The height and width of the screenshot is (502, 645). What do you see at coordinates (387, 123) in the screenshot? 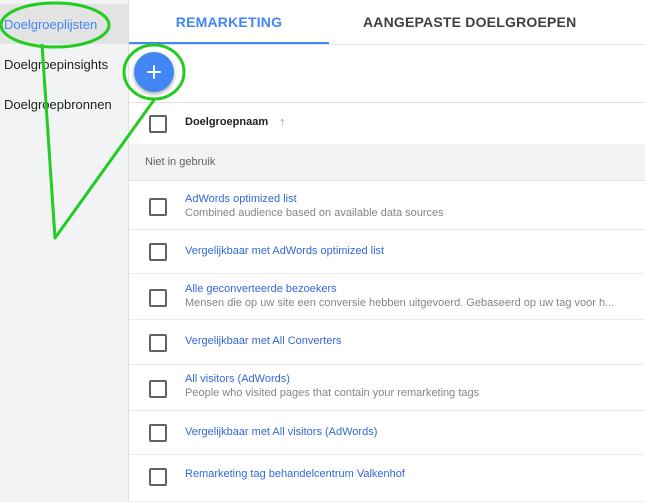
I see `table-header: Doelgroepnaam ↑` at bounding box center [387, 123].